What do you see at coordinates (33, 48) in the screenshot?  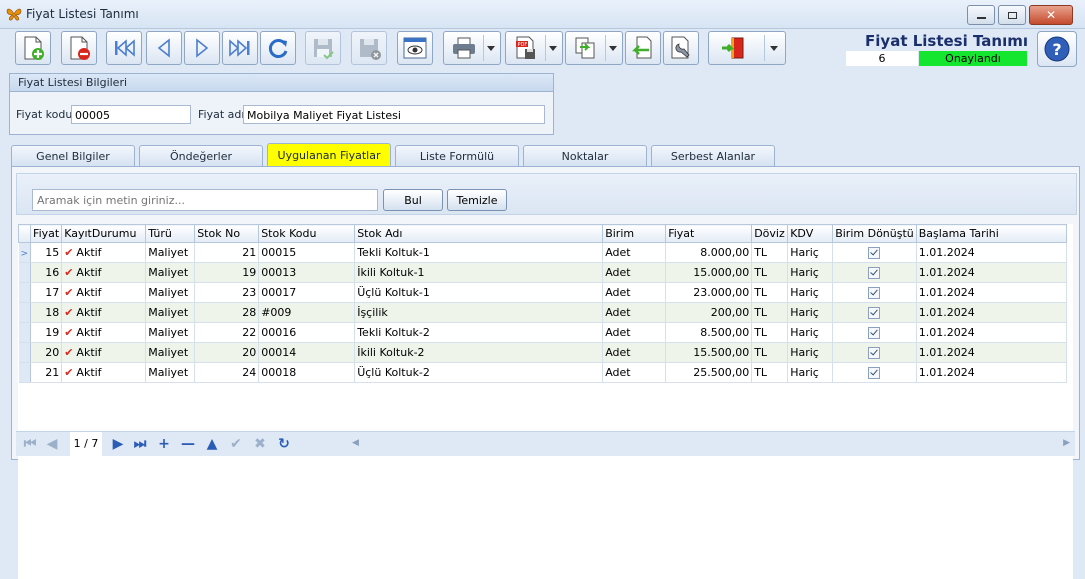 I see `new-record-button` at bounding box center [33, 48].